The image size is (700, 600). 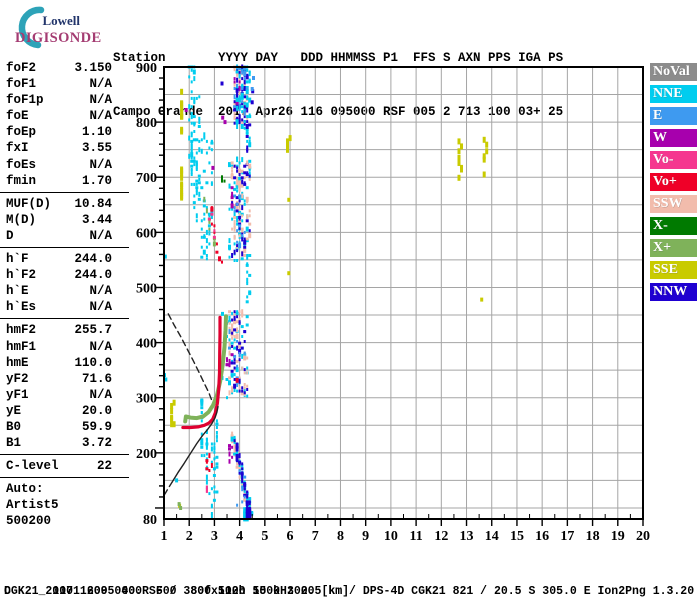 What do you see at coordinates (415, 536) in the screenshot?
I see `x-tick-label: 11` at bounding box center [415, 536].